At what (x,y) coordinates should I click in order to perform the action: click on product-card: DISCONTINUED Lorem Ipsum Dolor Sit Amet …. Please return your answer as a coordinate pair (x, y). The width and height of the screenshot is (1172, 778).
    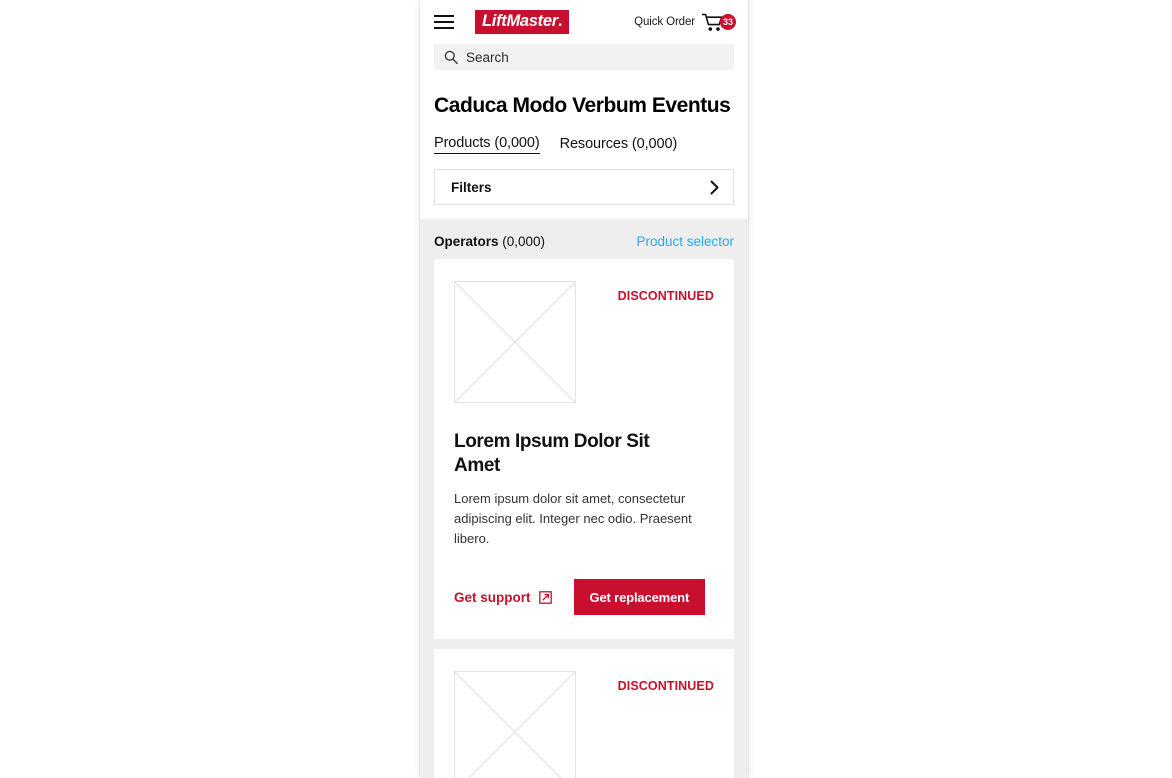
    Looking at the image, I should click on (584, 449).